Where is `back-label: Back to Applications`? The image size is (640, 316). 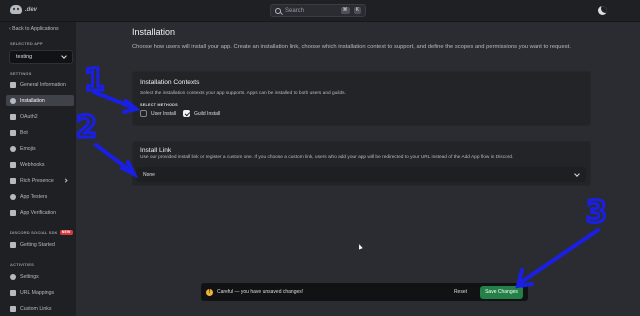
back-label: Back to Applications is located at coordinates (35, 29).